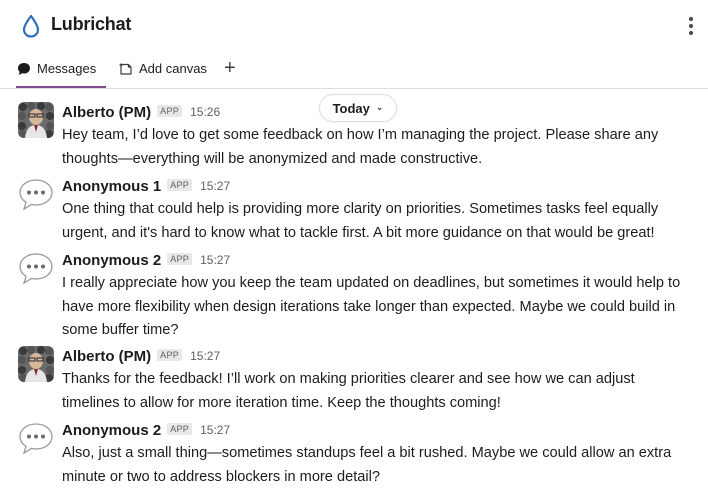  What do you see at coordinates (111, 186) in the screenshot?
I see `sender-name: Anonymous 1` at bounding box center [111, 186].